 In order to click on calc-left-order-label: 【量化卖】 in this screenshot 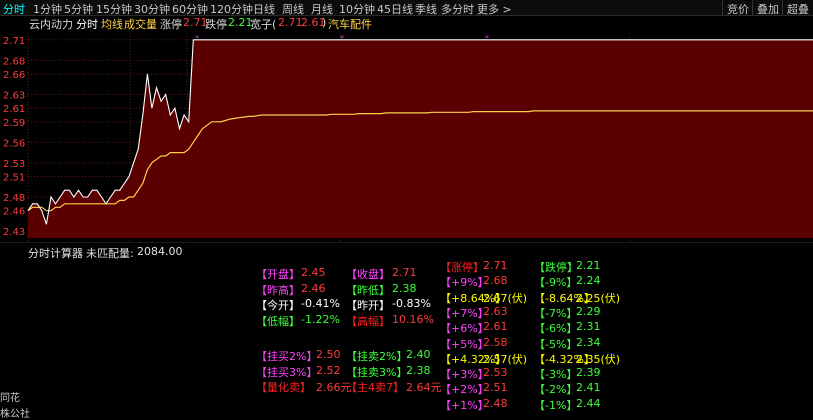, I will do `click(283, 387)`.